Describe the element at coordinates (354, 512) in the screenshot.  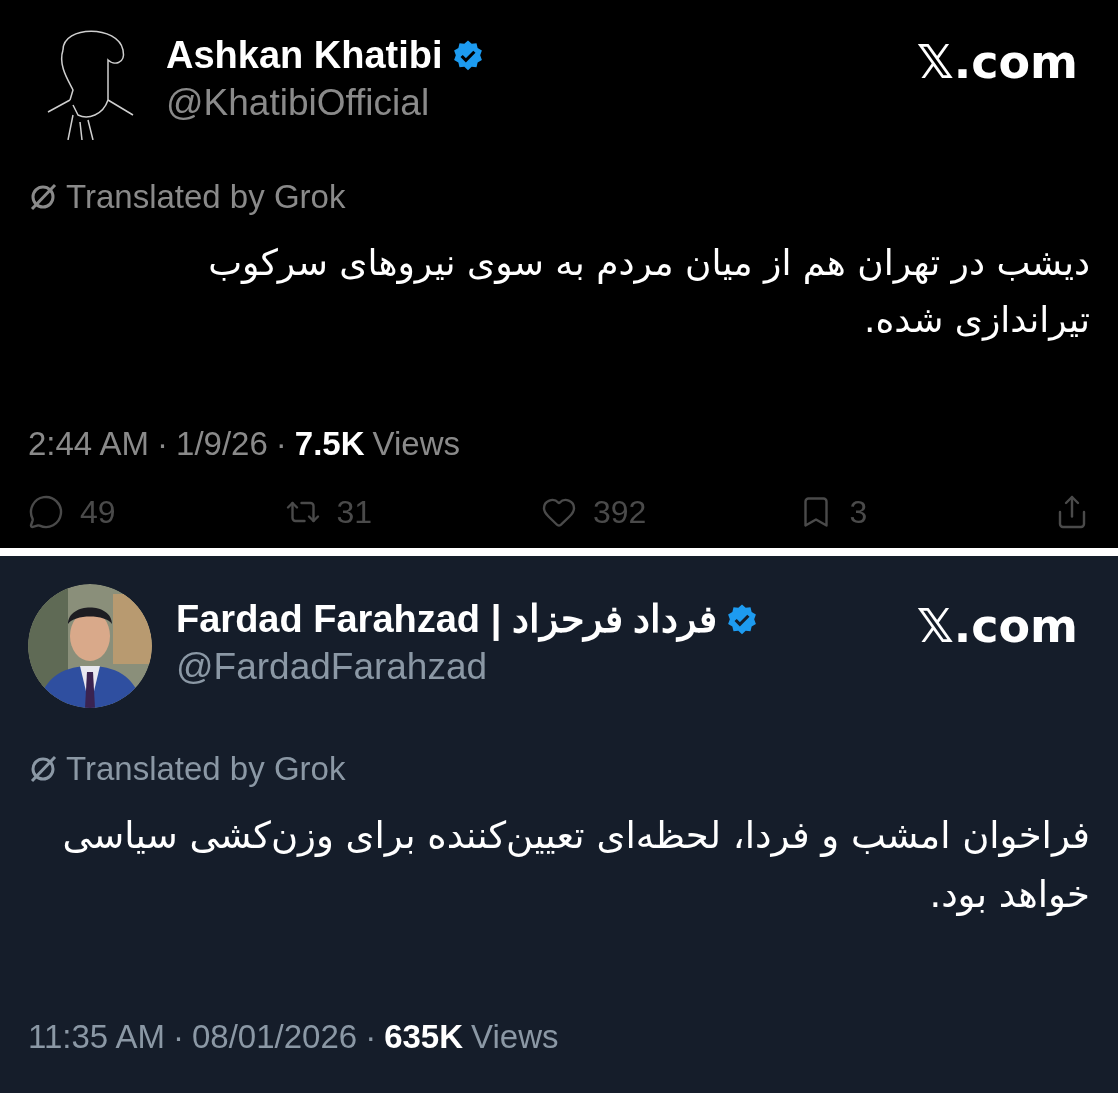
I see `action-count: 31` at that location.